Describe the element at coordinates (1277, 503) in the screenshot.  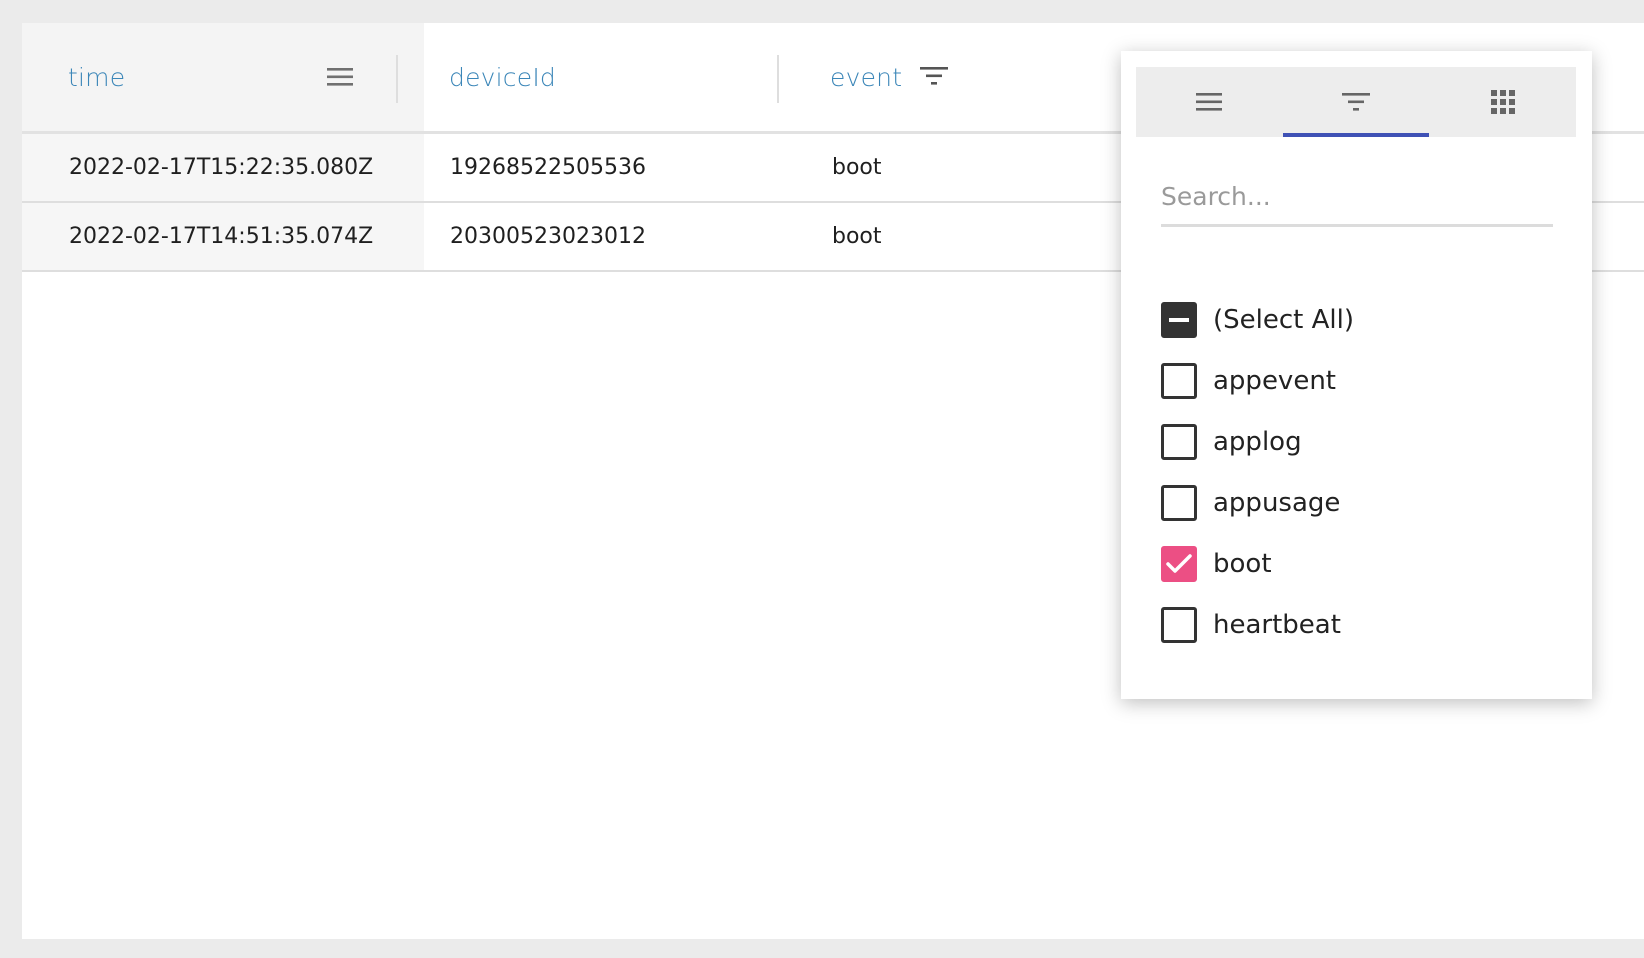
I see `filter-option-label: appusage` at that location.